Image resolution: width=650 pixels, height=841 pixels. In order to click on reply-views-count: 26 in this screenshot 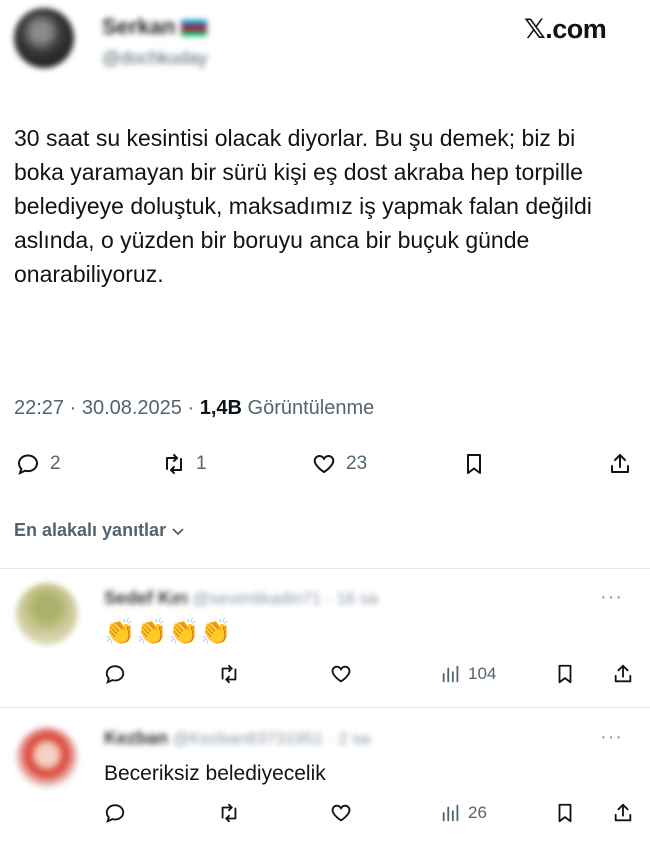, I will do `click(477, 812)`.